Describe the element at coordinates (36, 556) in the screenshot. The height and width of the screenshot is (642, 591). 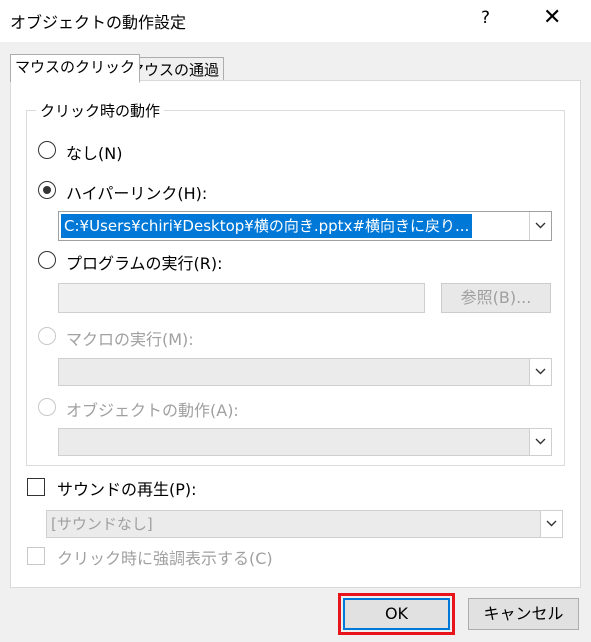
I see `highlight-checkbox` at that location.